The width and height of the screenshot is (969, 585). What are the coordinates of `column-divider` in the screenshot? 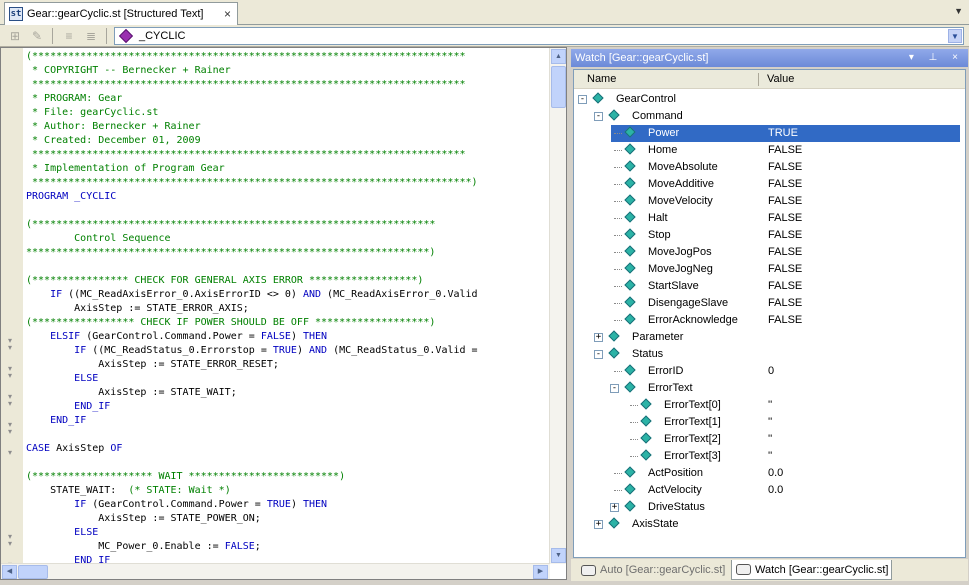 It's located at (758, 79).